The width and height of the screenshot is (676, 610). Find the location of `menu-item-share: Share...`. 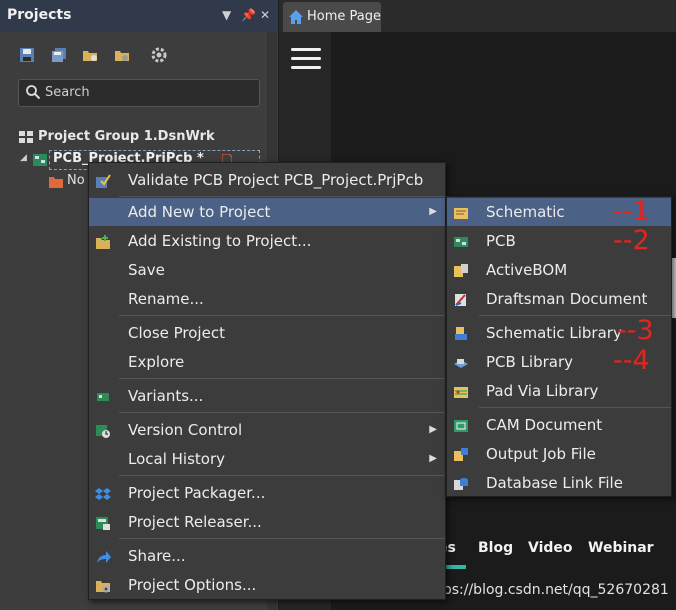

menu-item-share: Share... is located at coordinates (267, 556).